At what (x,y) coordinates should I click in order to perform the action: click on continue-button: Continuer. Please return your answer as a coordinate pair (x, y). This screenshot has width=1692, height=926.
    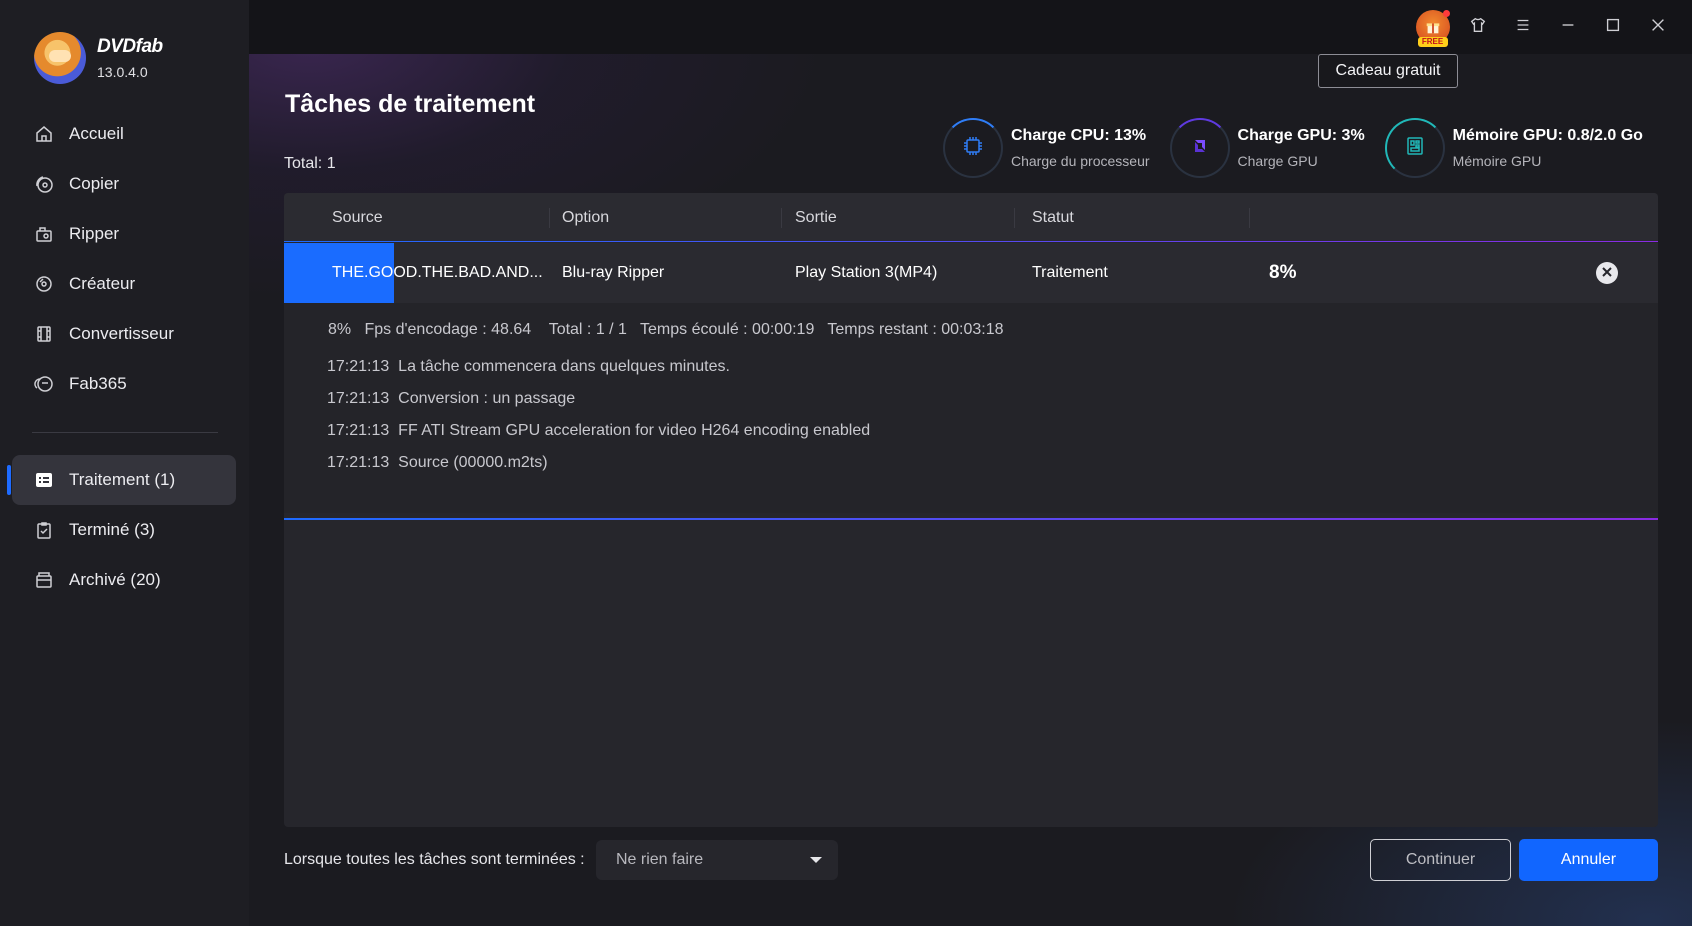
    Looking at the image, I should click on (1440, 860).